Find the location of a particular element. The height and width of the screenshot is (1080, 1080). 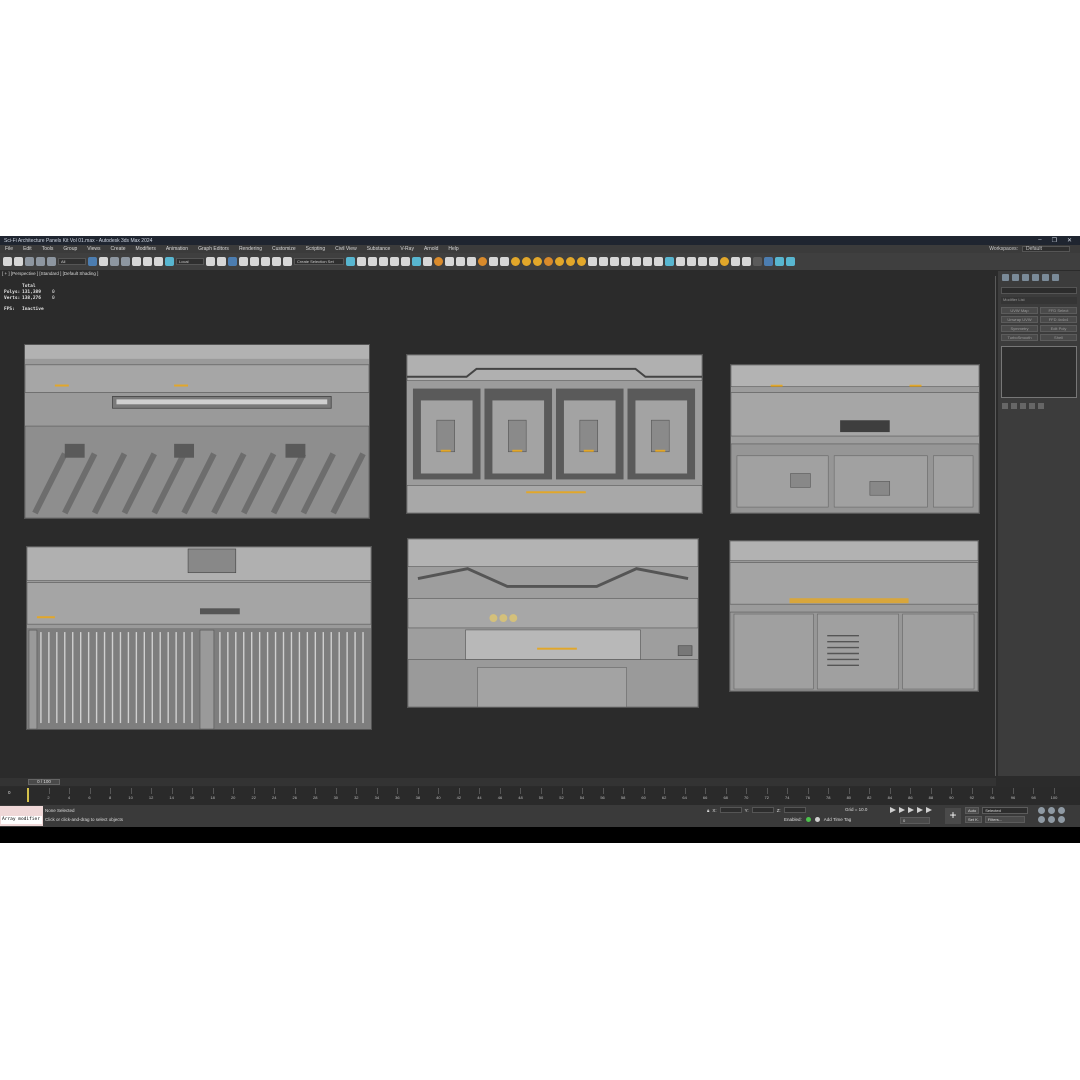

zoom-extents-icon is located at coordinates (1061, 810).